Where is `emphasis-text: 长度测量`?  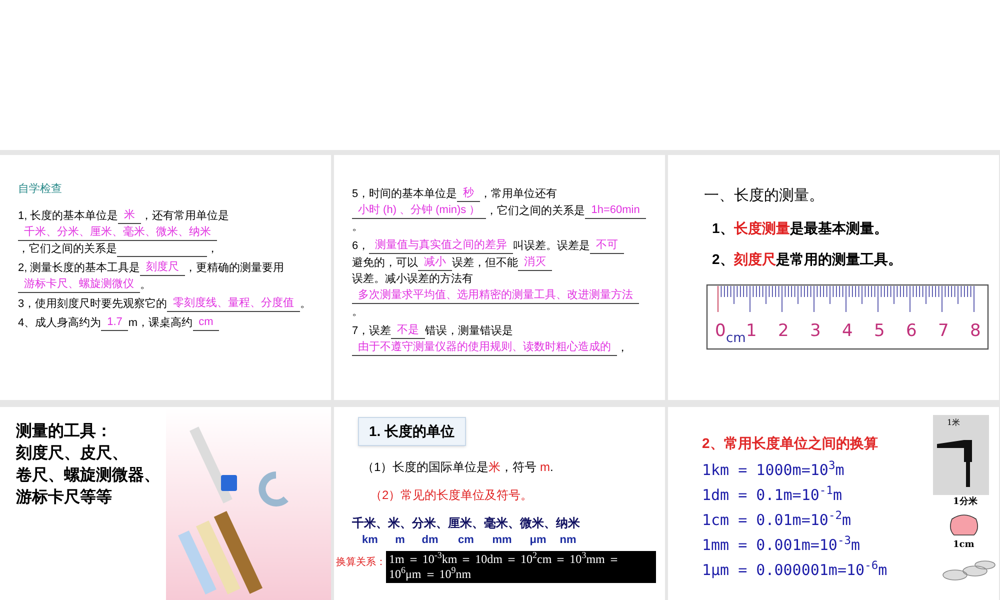 emphasis-text: 长度测量 is located at coordinates (762, 228).